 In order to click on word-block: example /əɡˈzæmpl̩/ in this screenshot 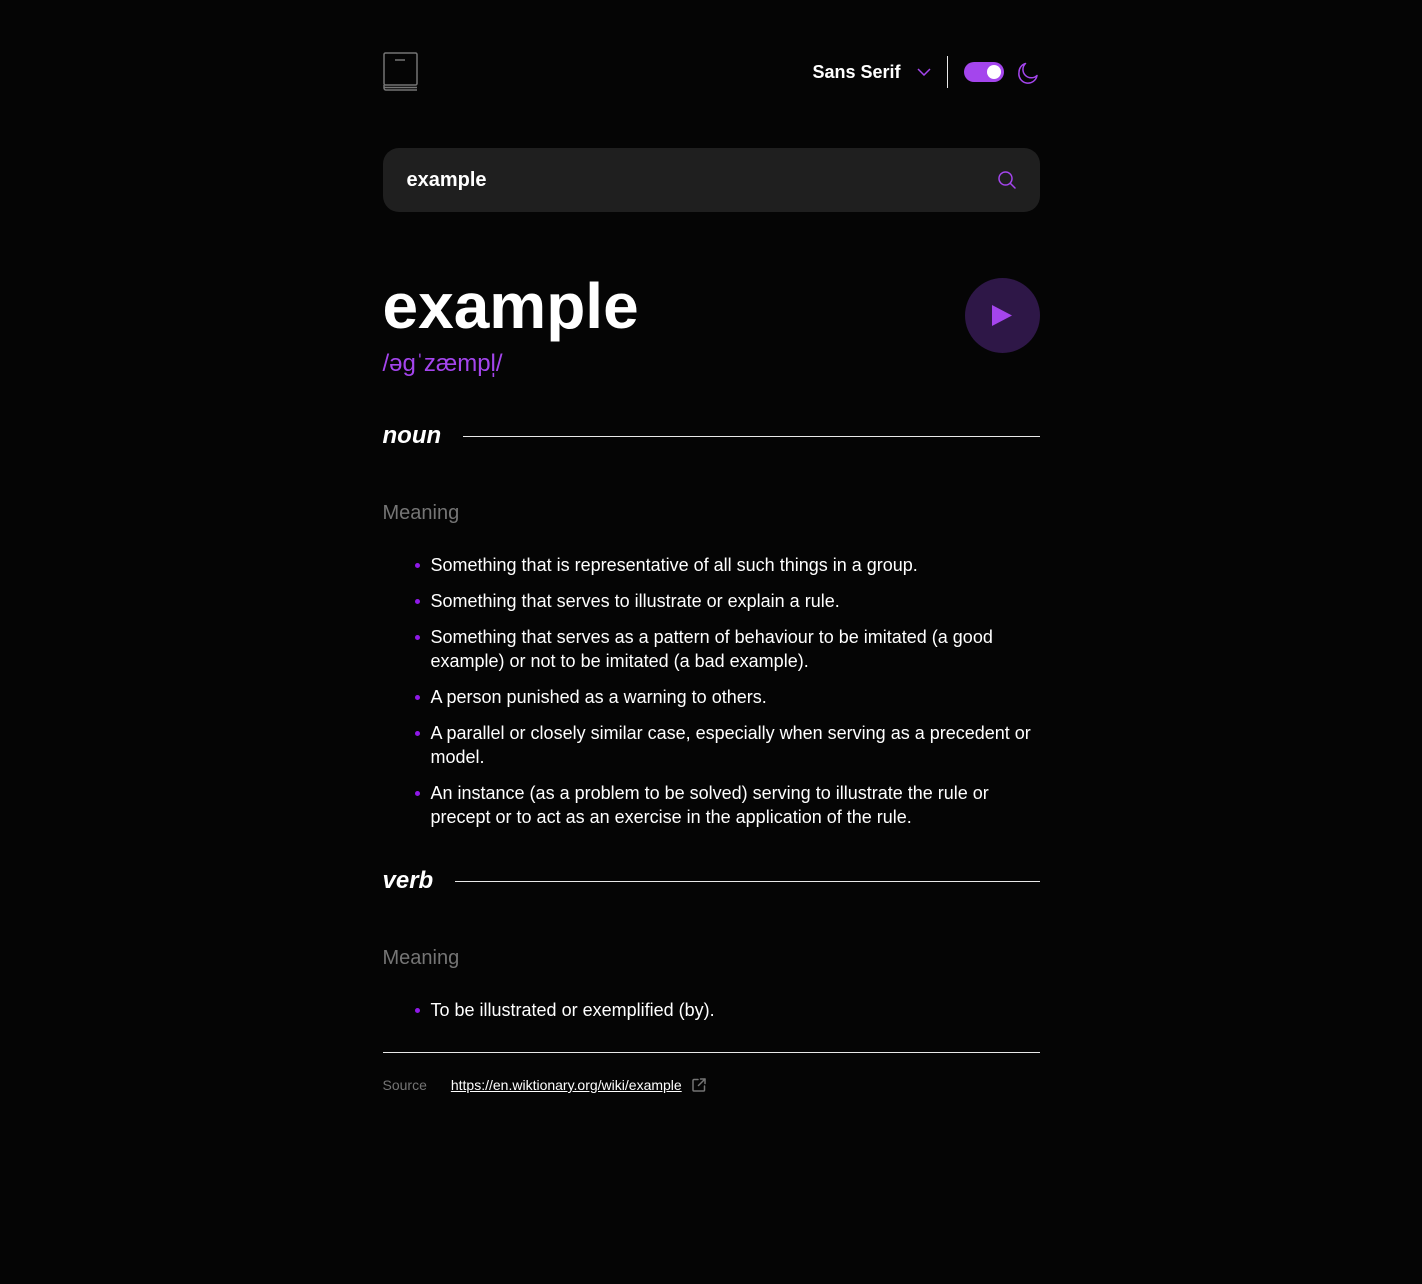, I will do `click(511, 325)`.